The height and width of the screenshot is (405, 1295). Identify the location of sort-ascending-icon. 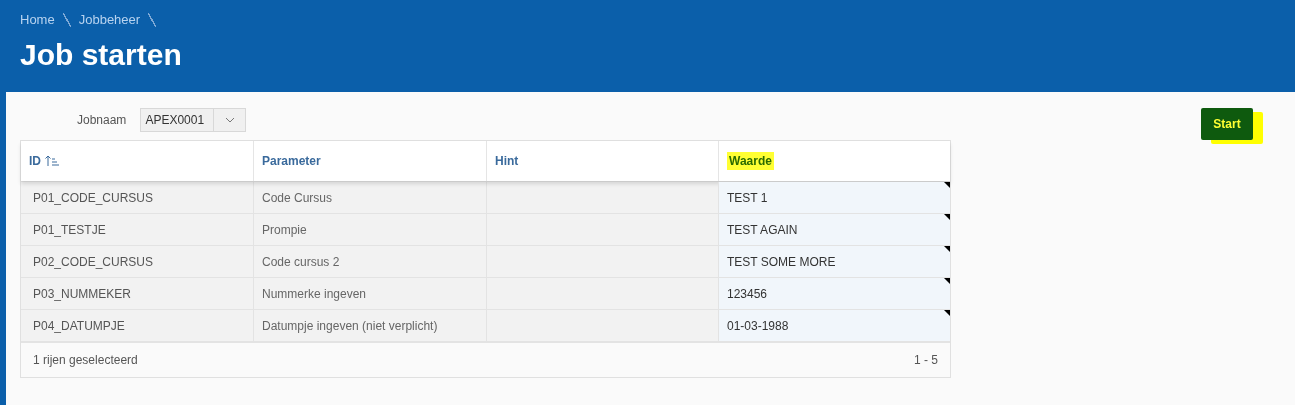
(52, 161).